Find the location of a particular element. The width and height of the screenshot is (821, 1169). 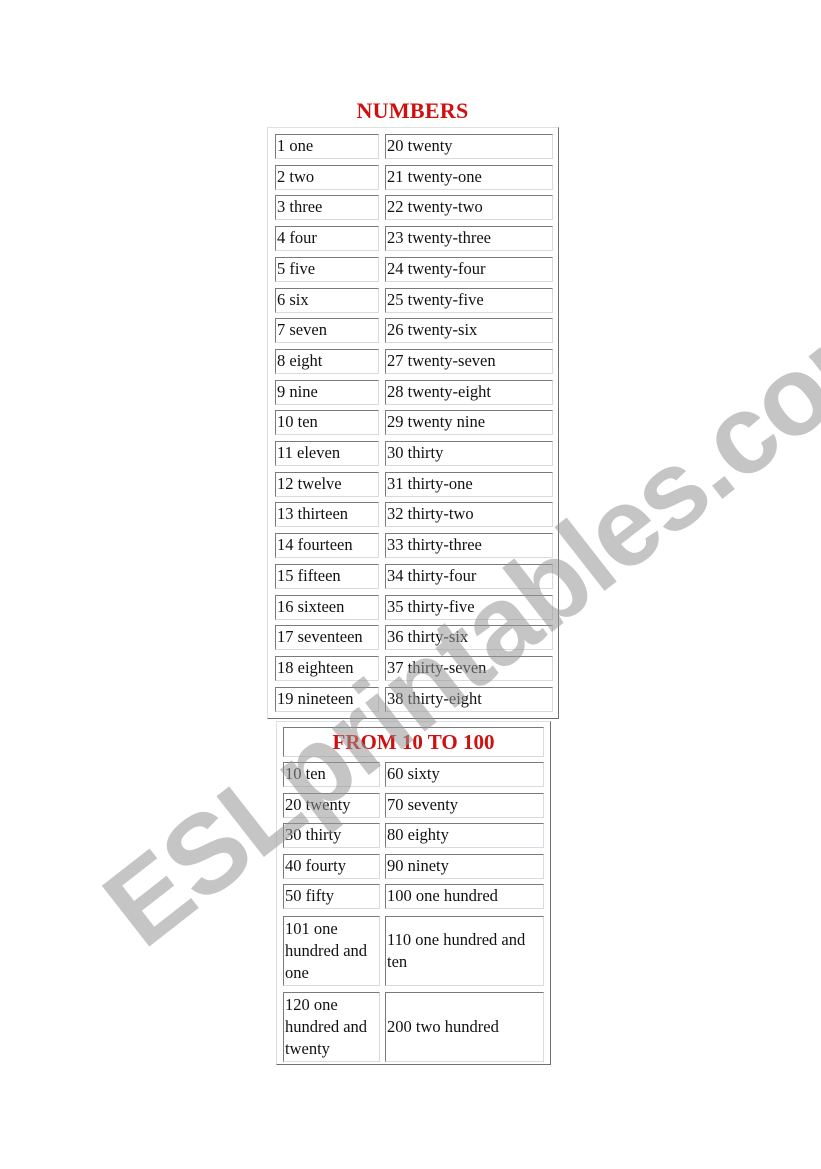

table-cell-right: 60 sixty is located at coordinates (464, 774).